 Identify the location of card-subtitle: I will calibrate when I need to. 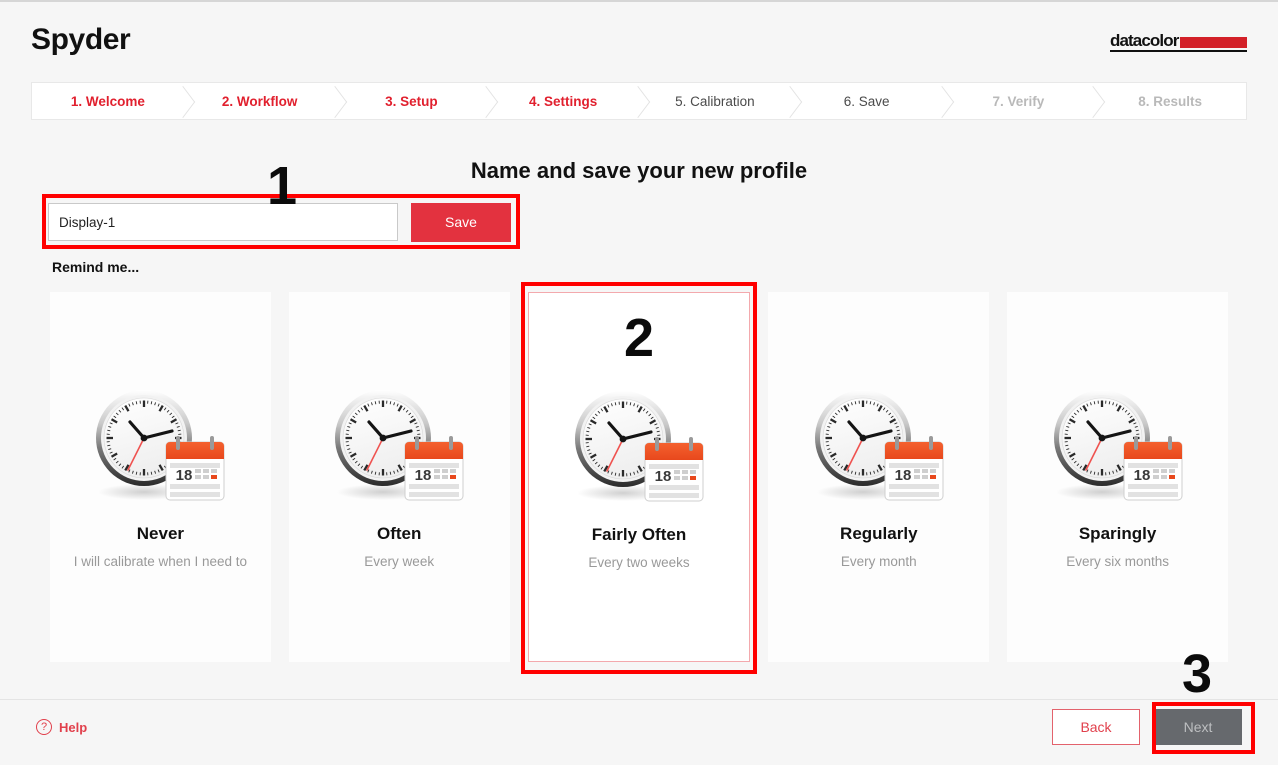
(160, 561).